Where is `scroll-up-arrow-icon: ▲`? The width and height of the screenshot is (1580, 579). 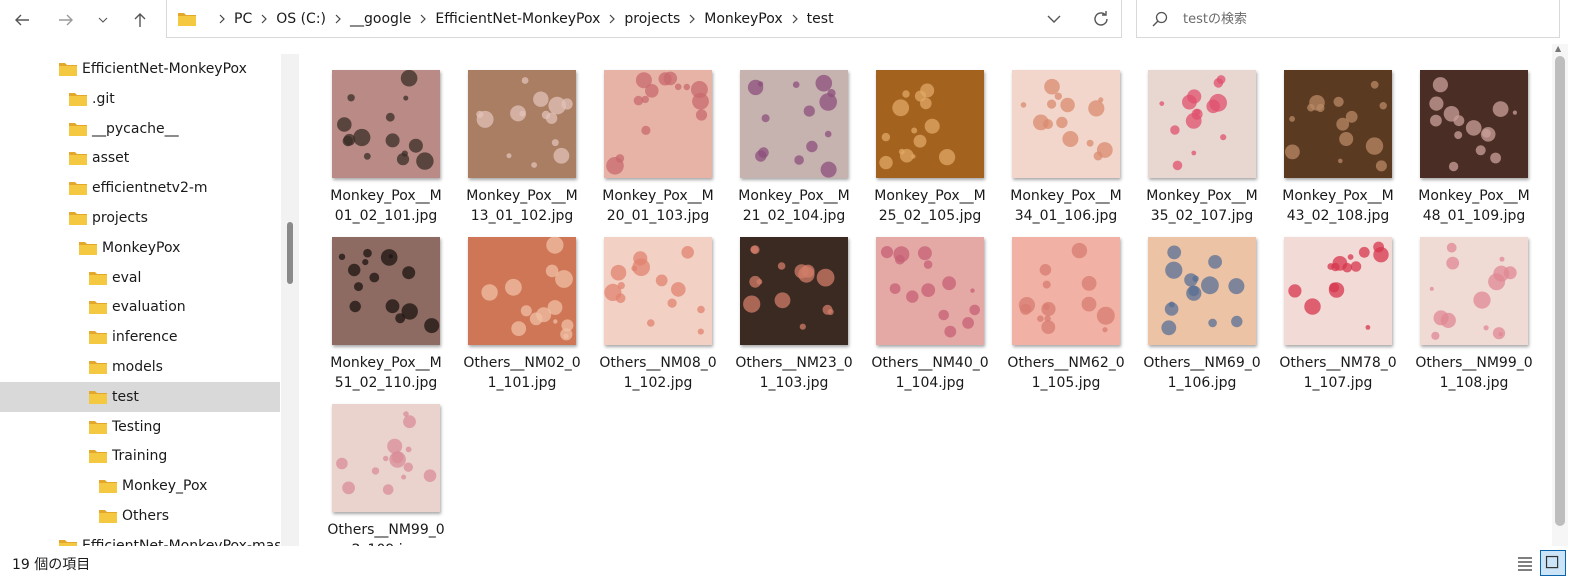
scroll-up-arrow-icon: ▲ is located at coordinates (1558, 48).